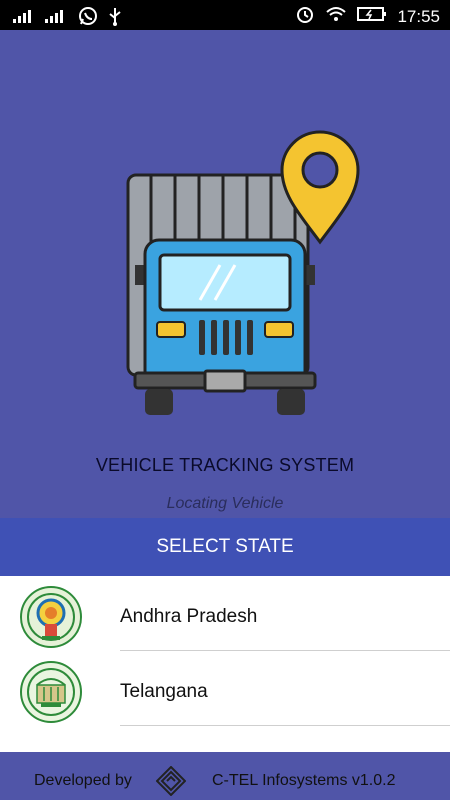  I want to click on wifi-icon, so click(336, 16).